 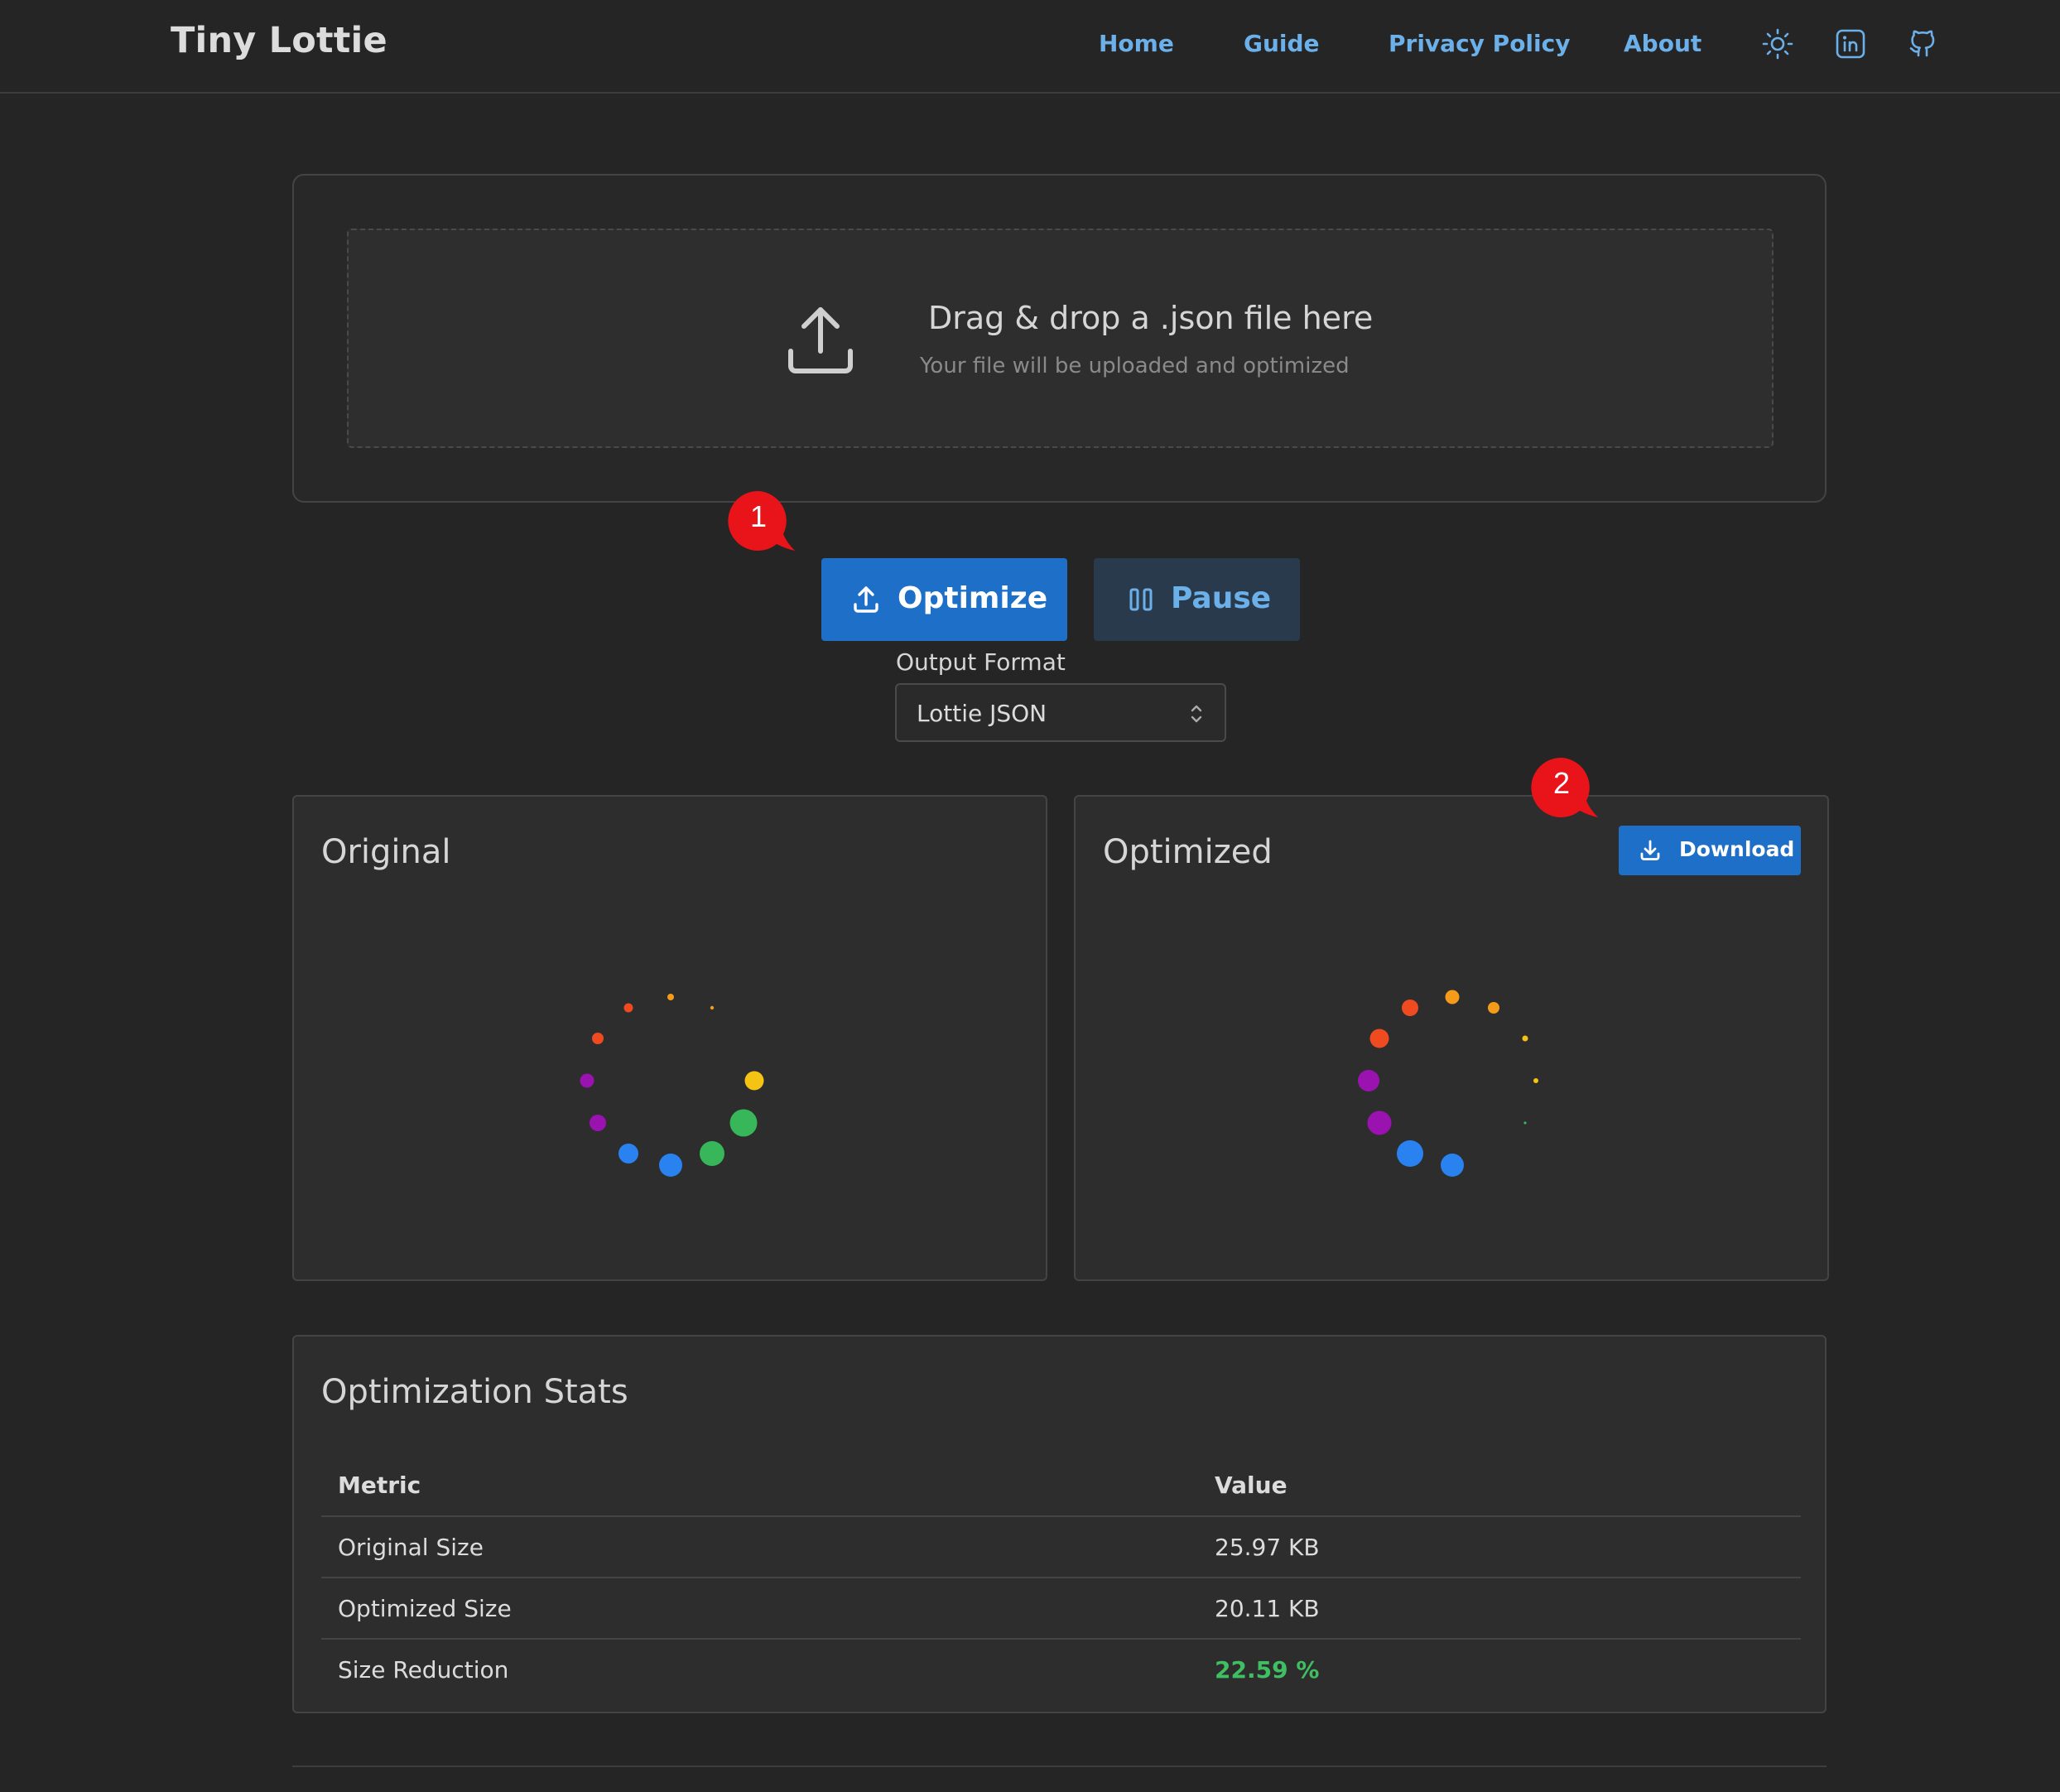 I want to click on nav-home-link: Home, so click(x=1137, y=44).